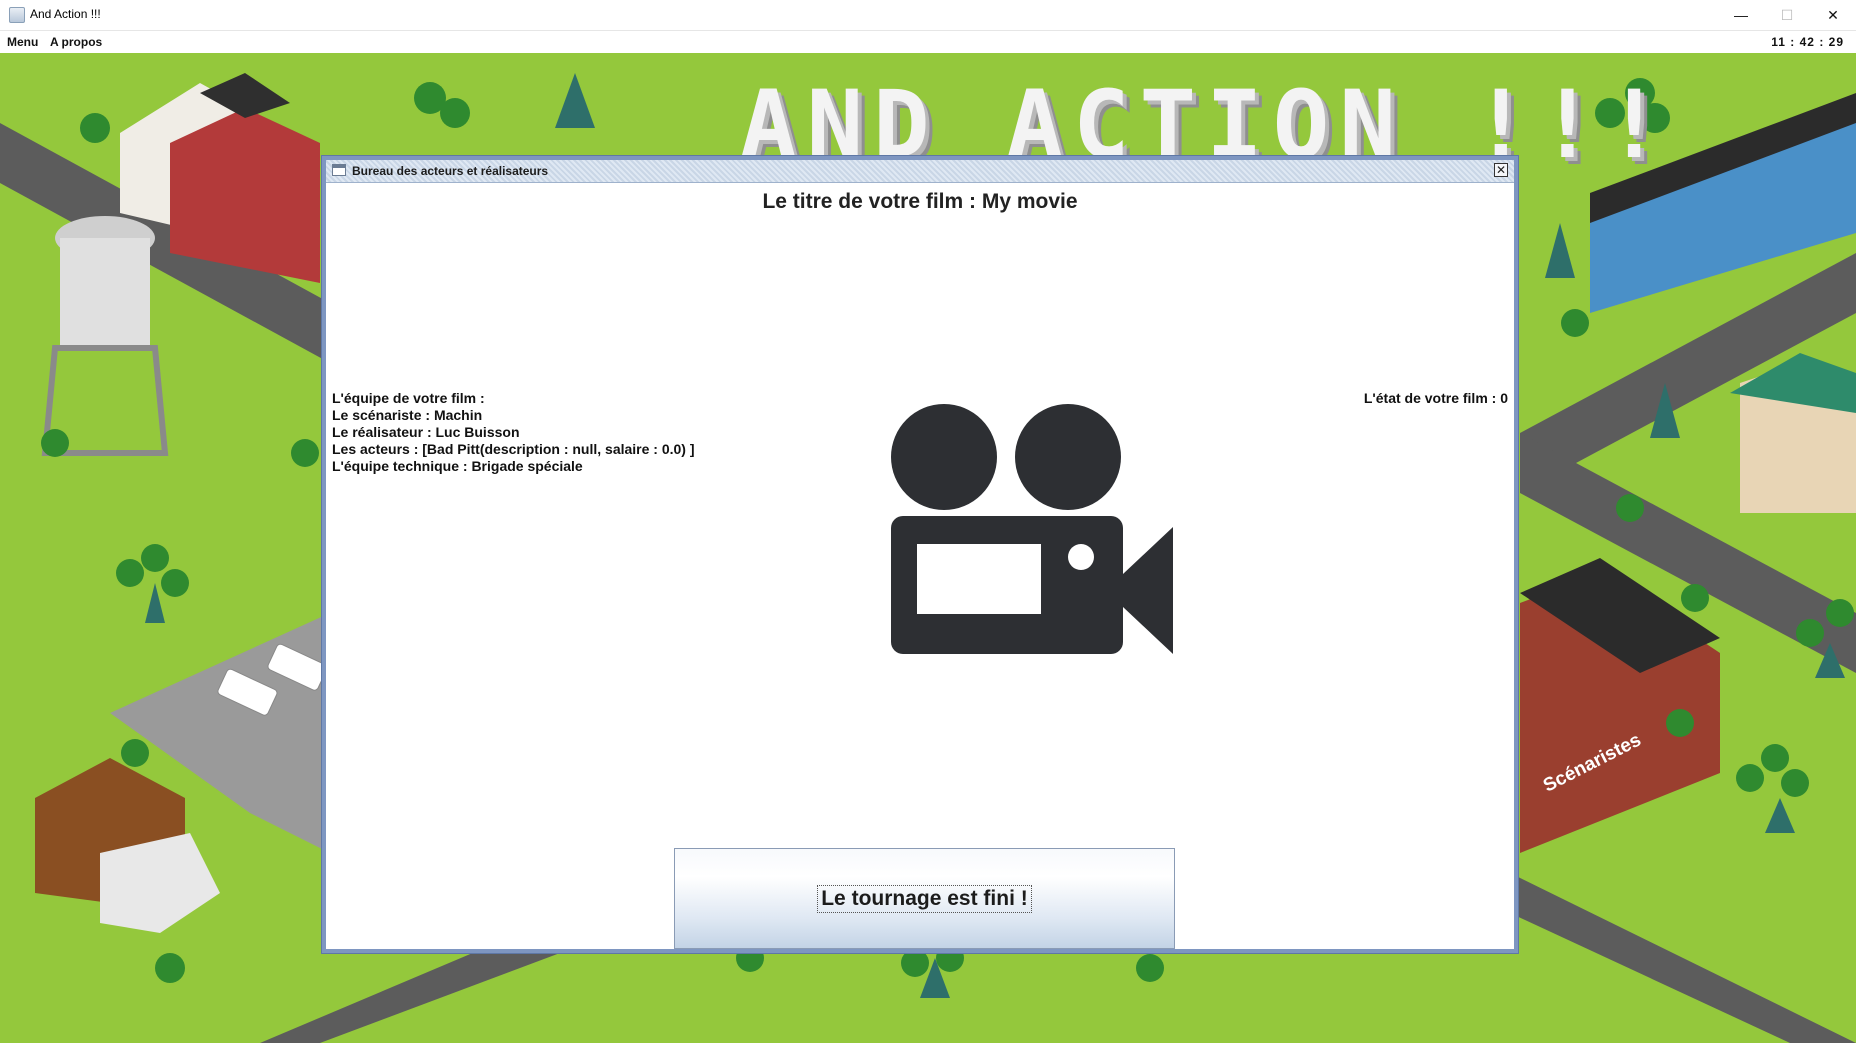 This screenshot has height=1043, width=1856. What do you see at coordinates (1741, 15) in the screenshot?
I see `minimize-button: —` at bounding box center [1741, 15].